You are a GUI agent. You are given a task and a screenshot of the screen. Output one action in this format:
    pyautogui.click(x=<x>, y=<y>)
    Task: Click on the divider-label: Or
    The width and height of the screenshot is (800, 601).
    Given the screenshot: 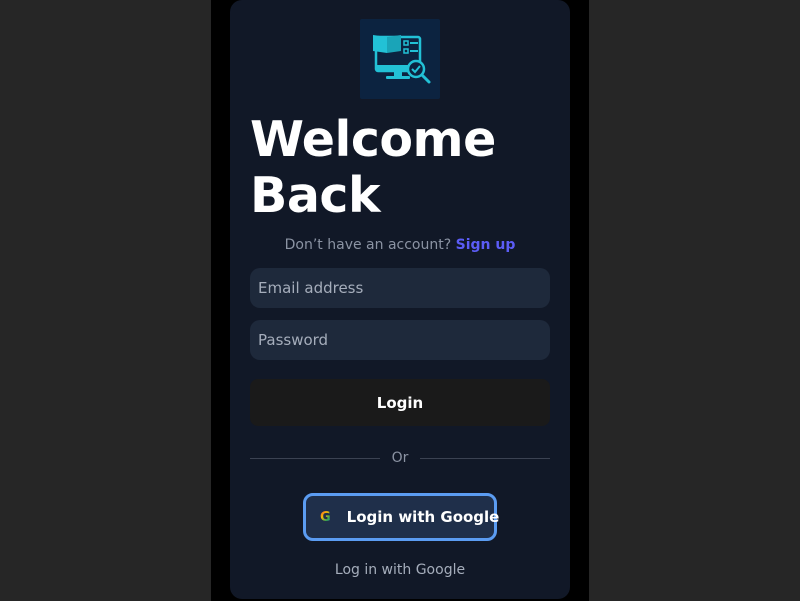 What is the action you would take?
    pyautogui.click(x=400, y=458)
    